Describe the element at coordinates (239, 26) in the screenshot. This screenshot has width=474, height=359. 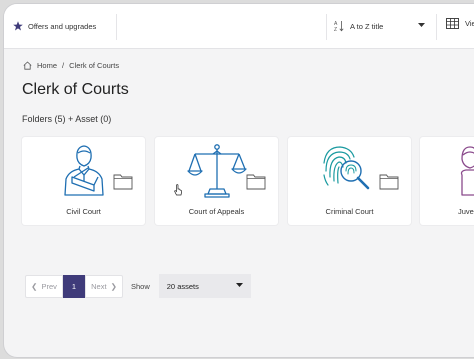
I see `top-toolbar: Offers and upgrades A Z A to Z title Vi` at that location.